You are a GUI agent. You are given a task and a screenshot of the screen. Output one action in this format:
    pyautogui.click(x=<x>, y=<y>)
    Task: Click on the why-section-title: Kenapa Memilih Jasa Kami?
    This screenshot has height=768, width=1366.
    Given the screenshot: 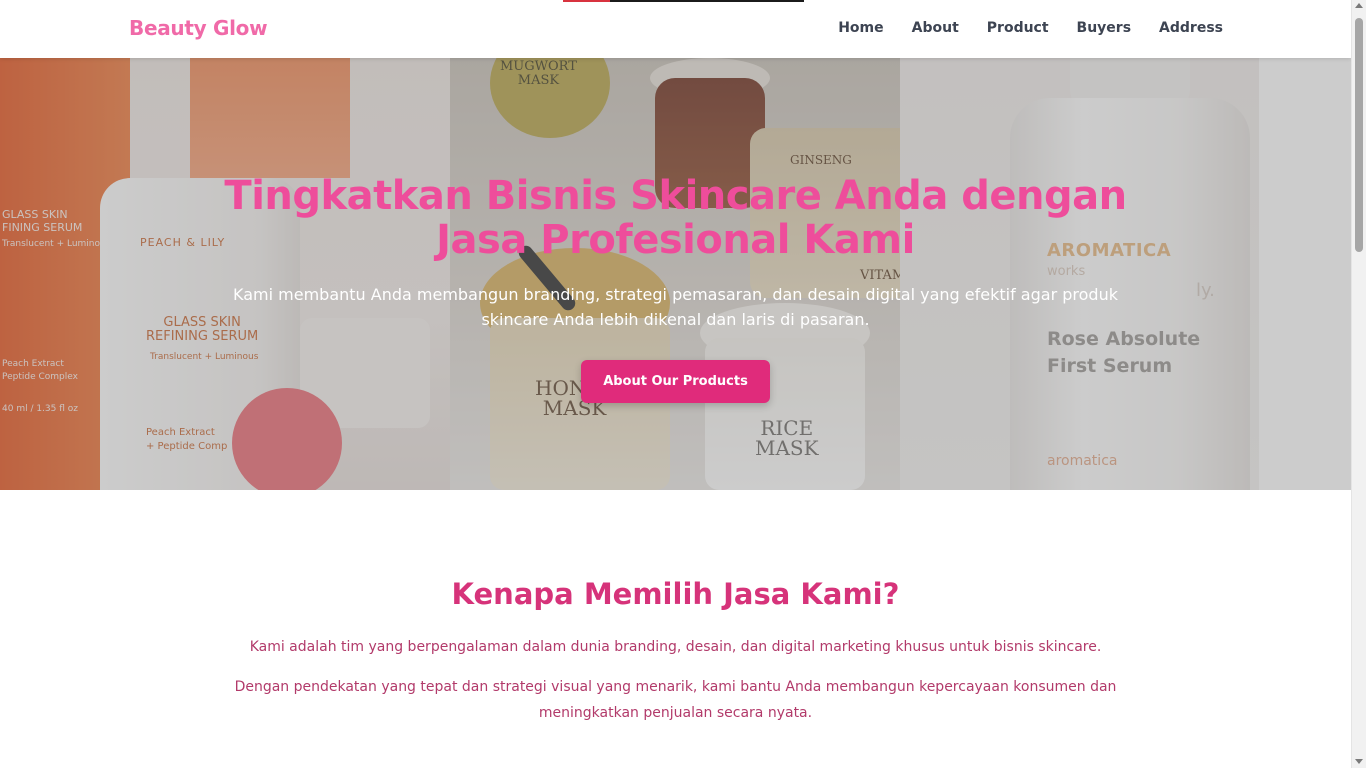 What is the action you would take?
    pyautogui.click(x=675, y=594)
    